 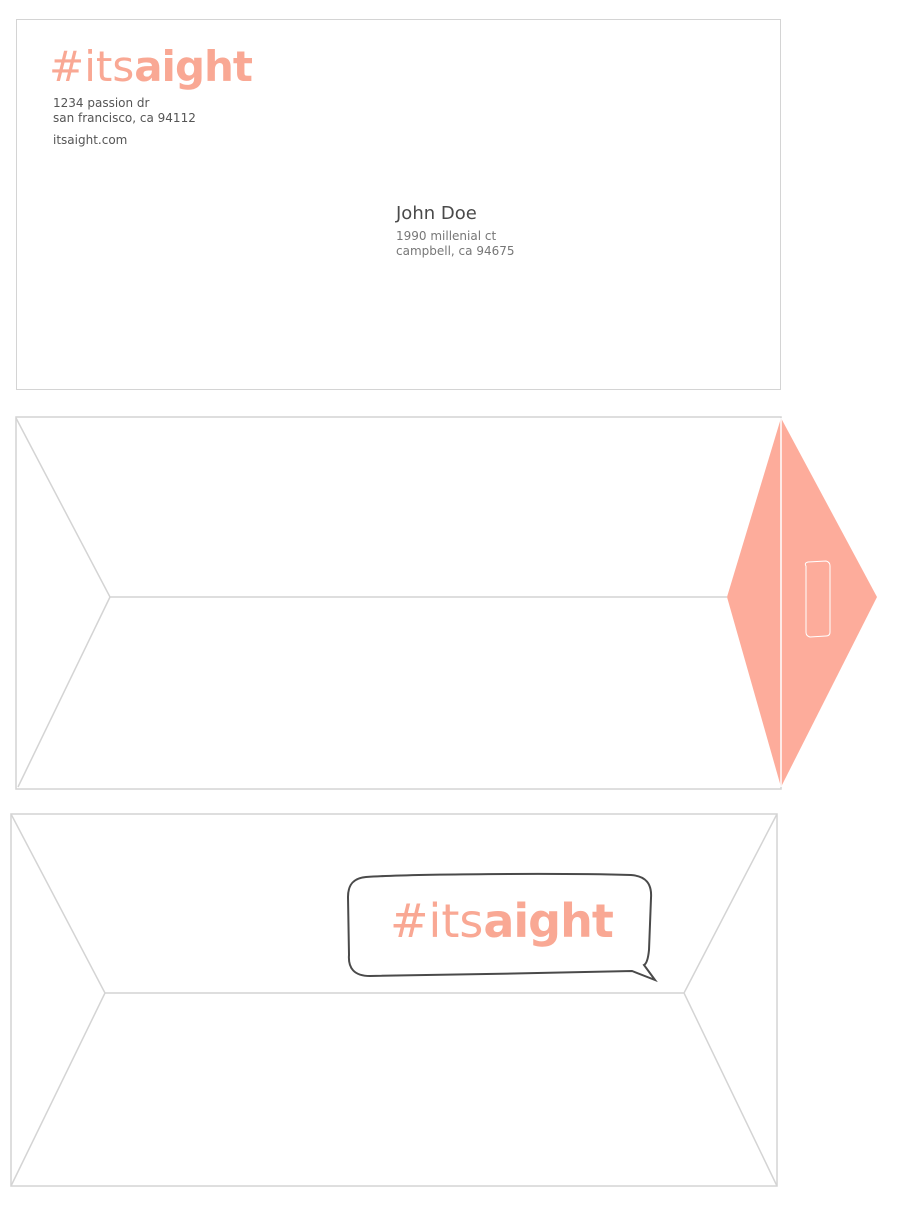 I want to click on return-address: 1234 passion dr san francisco, ca 94112, so click(x=124, y=111).